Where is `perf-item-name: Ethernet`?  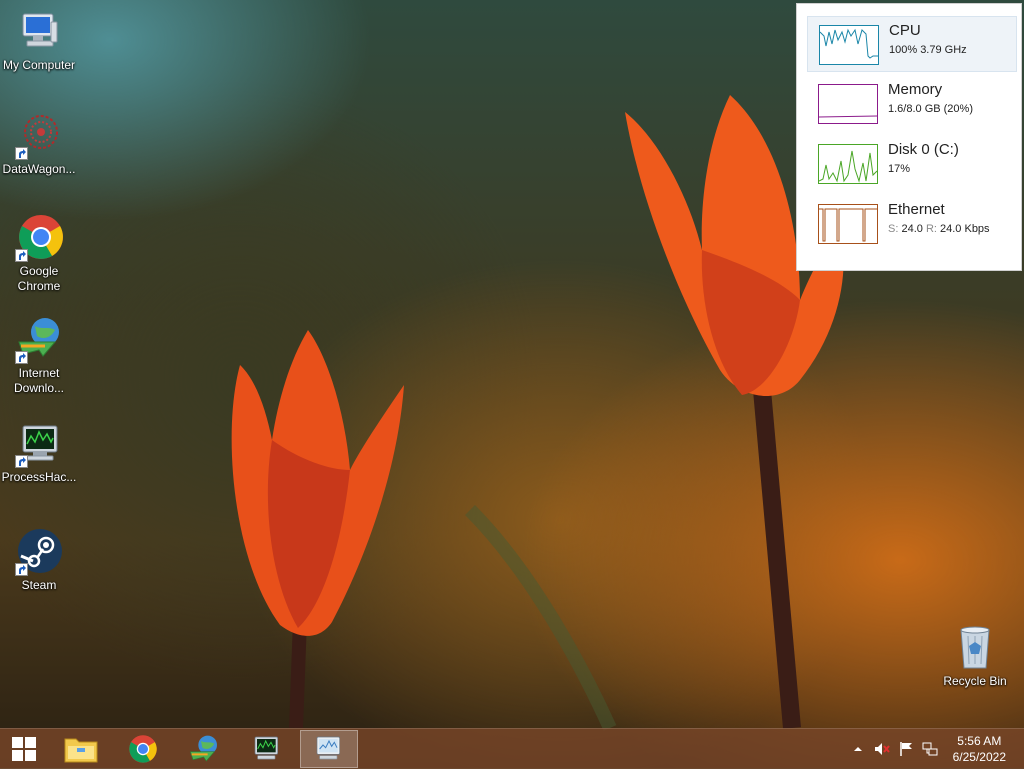
perf-item-name: Ethernet is located at coordinates (916, 209).